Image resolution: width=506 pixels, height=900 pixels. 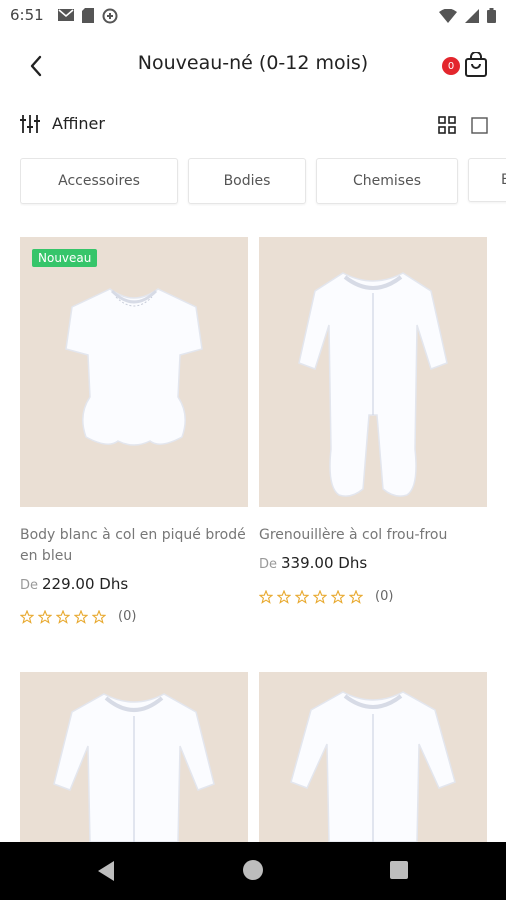 I want to click on price-value: 229.00 Dhs, so click(x=85, y=584).